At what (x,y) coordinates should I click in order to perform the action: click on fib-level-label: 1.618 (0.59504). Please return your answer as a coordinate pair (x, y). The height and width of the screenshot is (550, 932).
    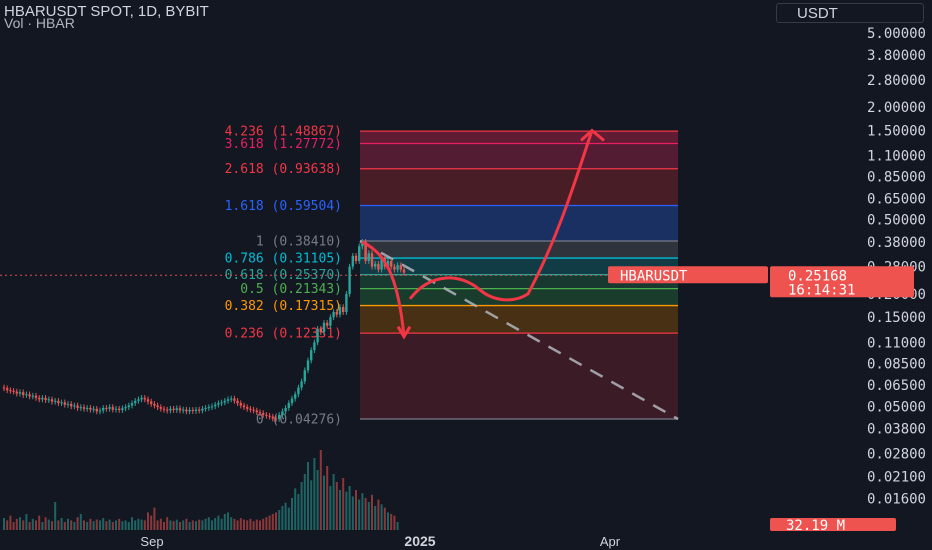
    Looking at the image, I should click on (283, 206).